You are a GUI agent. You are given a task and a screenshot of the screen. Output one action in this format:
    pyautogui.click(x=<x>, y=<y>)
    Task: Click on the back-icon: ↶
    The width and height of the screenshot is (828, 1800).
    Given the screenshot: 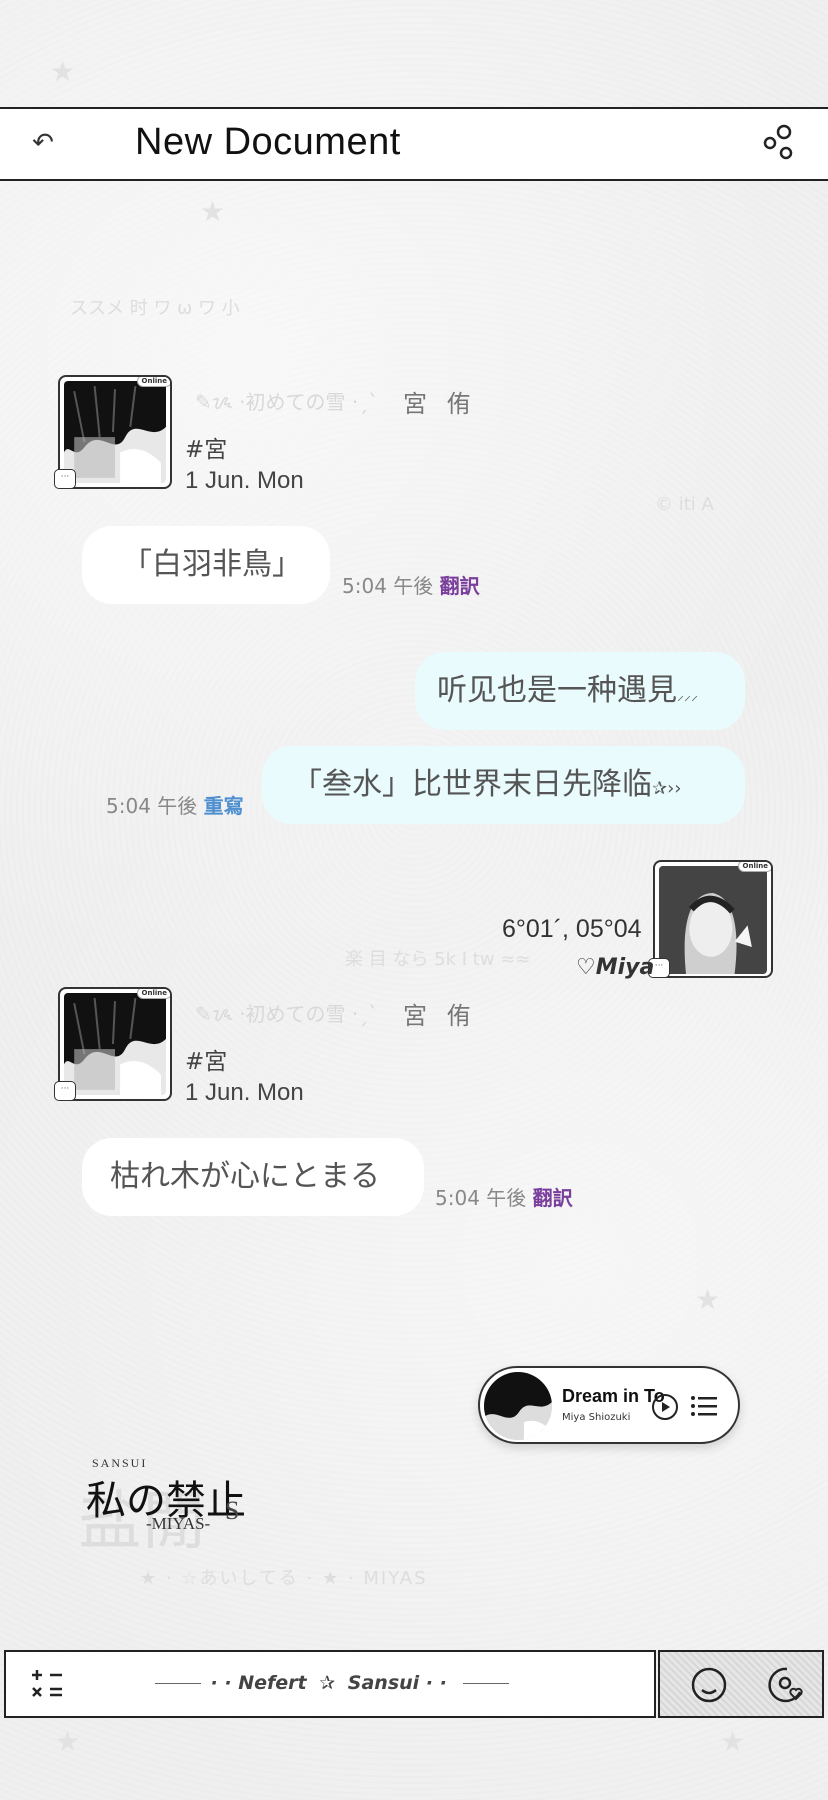 What is the action you would take?
    pyautogui.click(x=43, y=143)
    